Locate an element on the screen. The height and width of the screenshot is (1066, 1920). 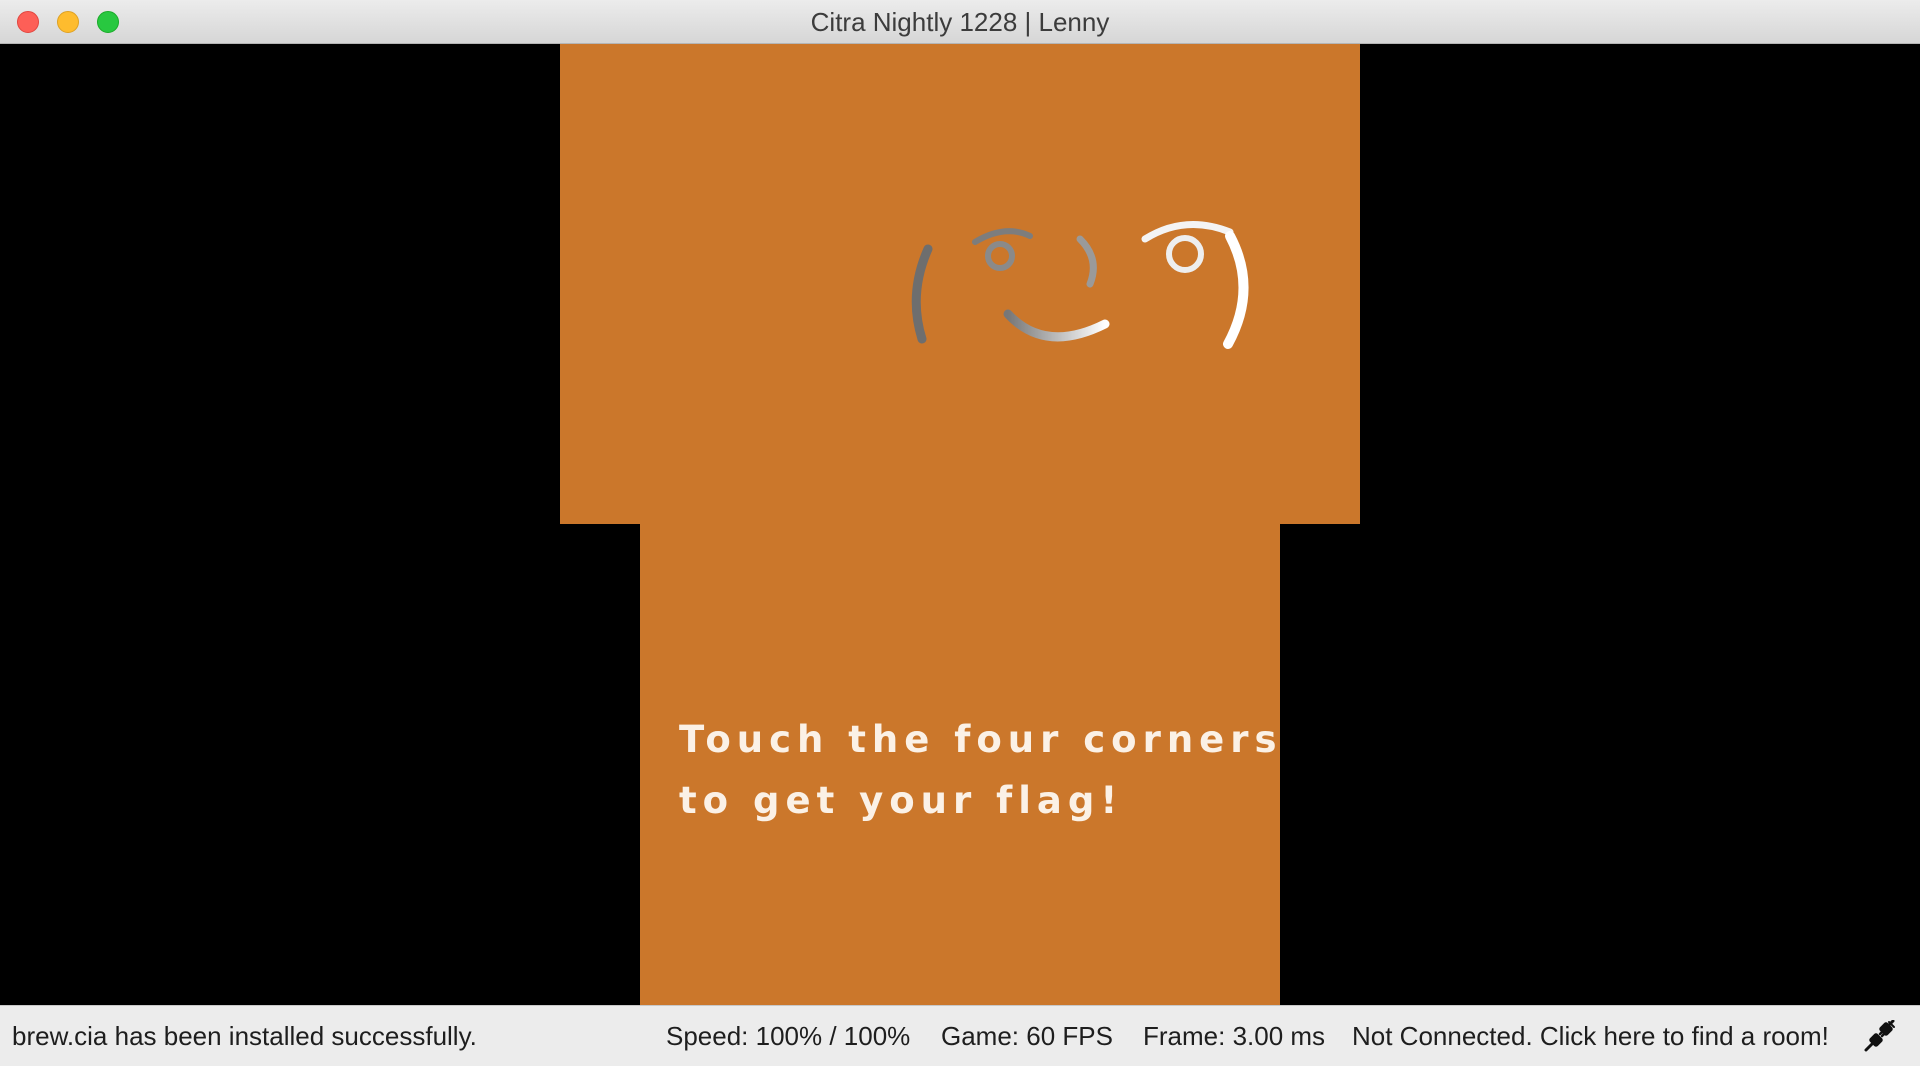
title-bar: Citra Nightly 1228 | Lenny is located at coordinates (960, 22).